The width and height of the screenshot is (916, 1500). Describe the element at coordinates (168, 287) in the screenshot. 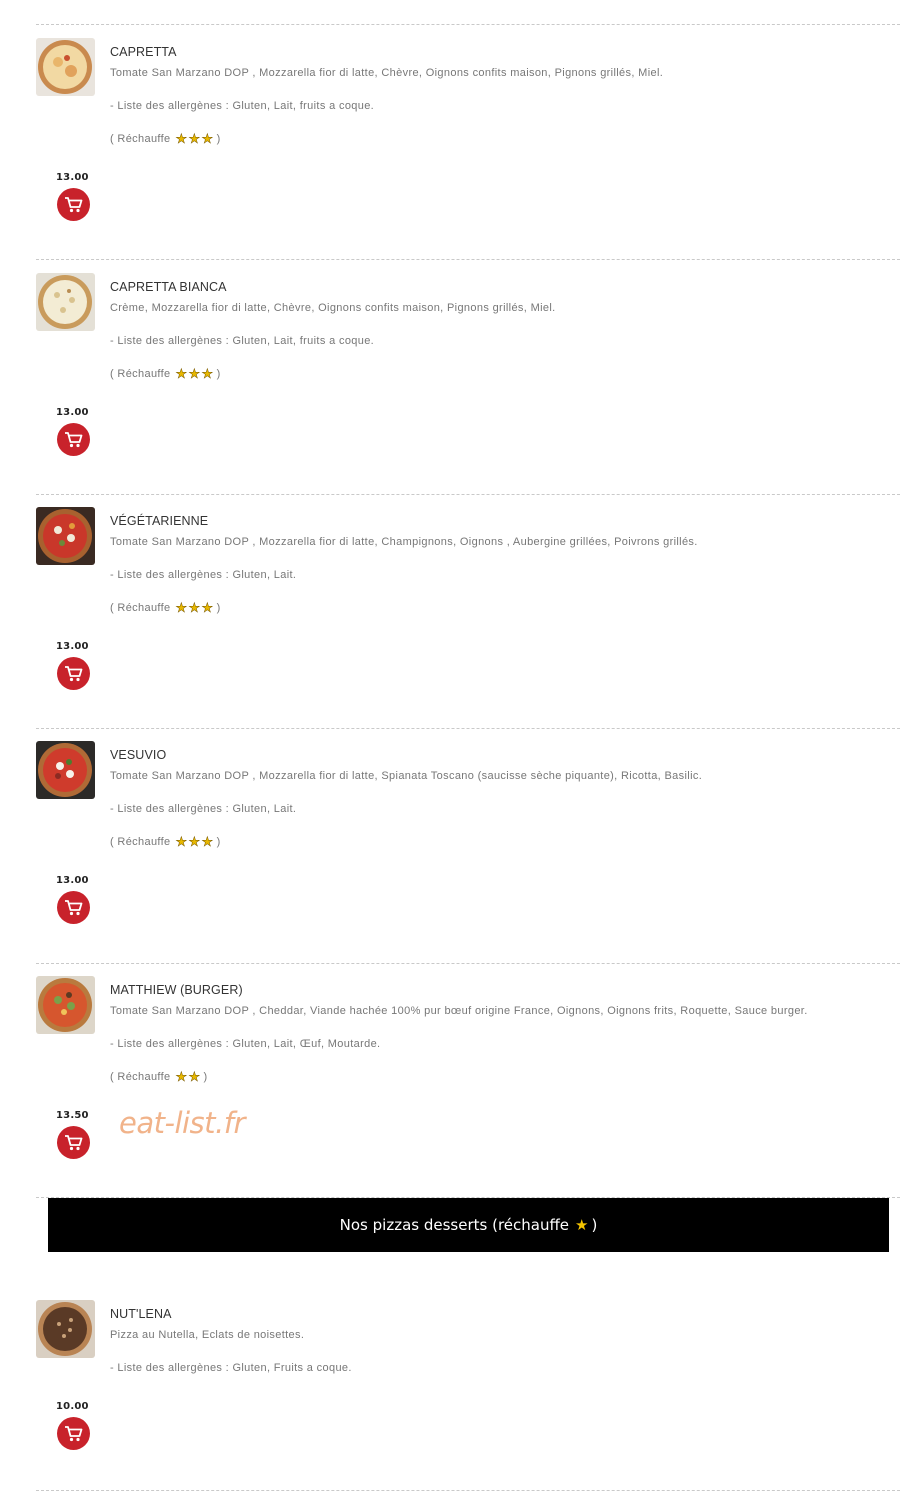

I see `item-name: CAPRETTA BIANCA` at that location.